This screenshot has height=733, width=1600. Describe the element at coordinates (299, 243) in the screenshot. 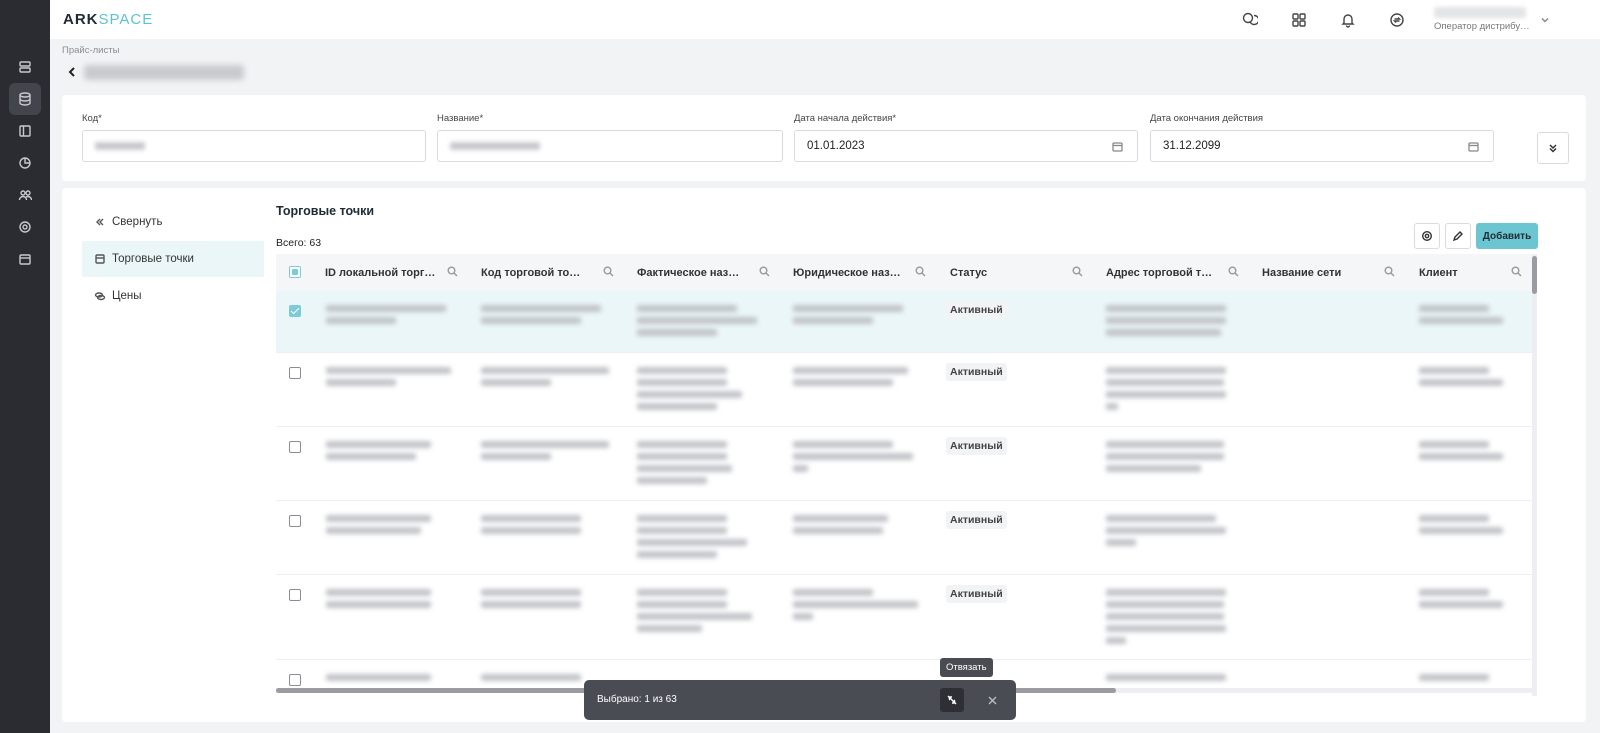

I see `total-count: Всего: 63` at that location.